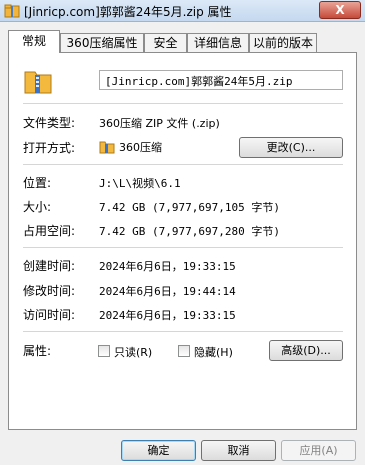  I want to click on type-value: 360压缩 ZIP 文件 (.zip), so click(159, 123).